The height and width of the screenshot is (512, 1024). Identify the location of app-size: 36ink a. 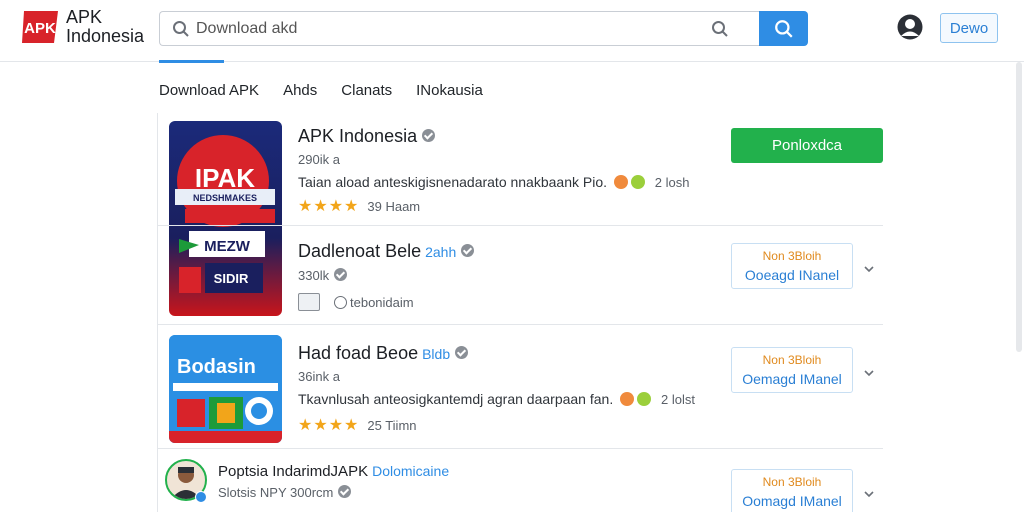
(319, 376).